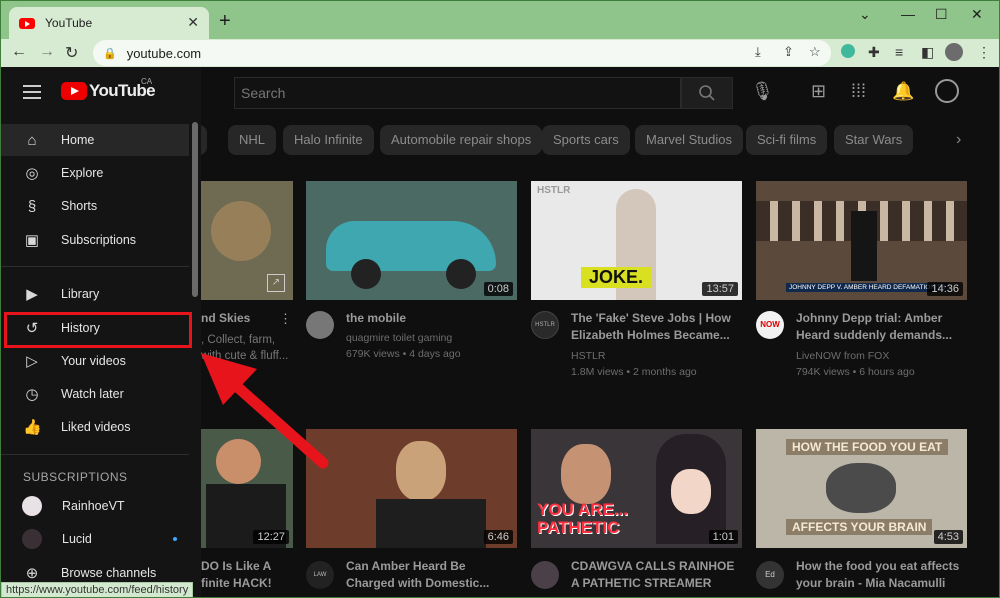 This screenshot has height=598, width=1000. I want to click on status-url-bar: https://www.youtube.com/feed/history, so click(97, 589).